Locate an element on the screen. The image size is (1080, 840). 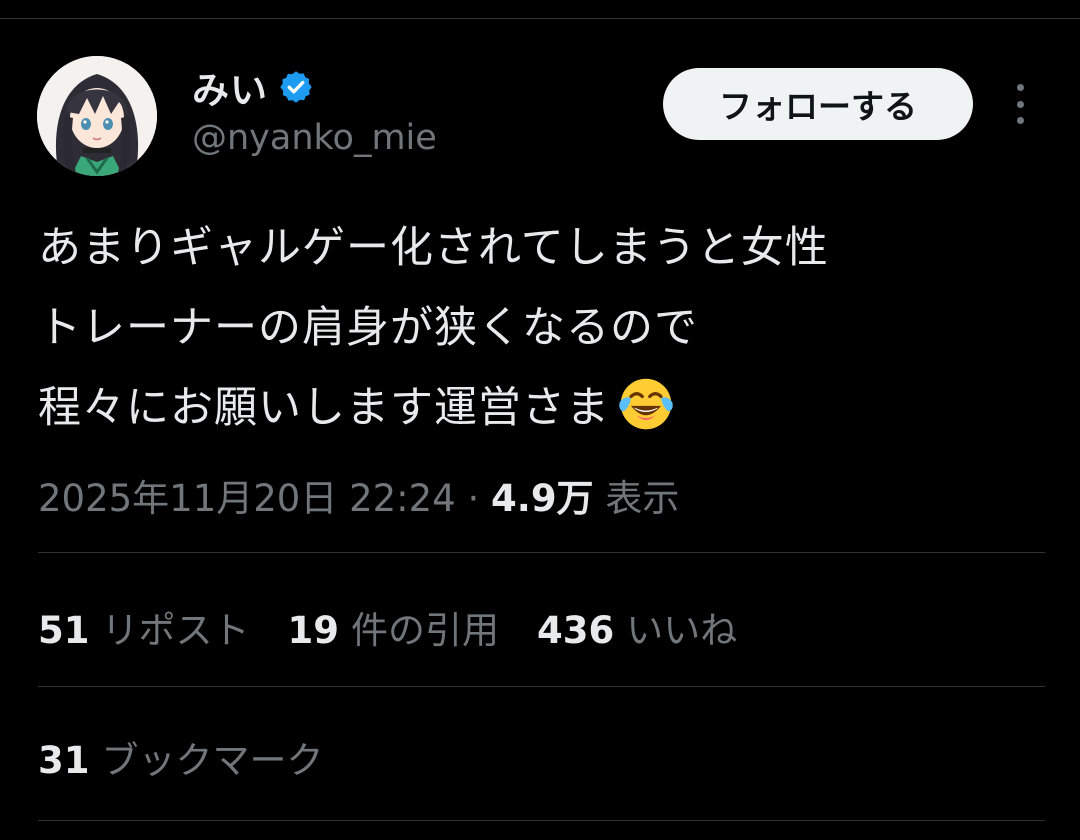
tweet-line-last: 程々にお願いします運営さま is located at coordinates (543, 408).